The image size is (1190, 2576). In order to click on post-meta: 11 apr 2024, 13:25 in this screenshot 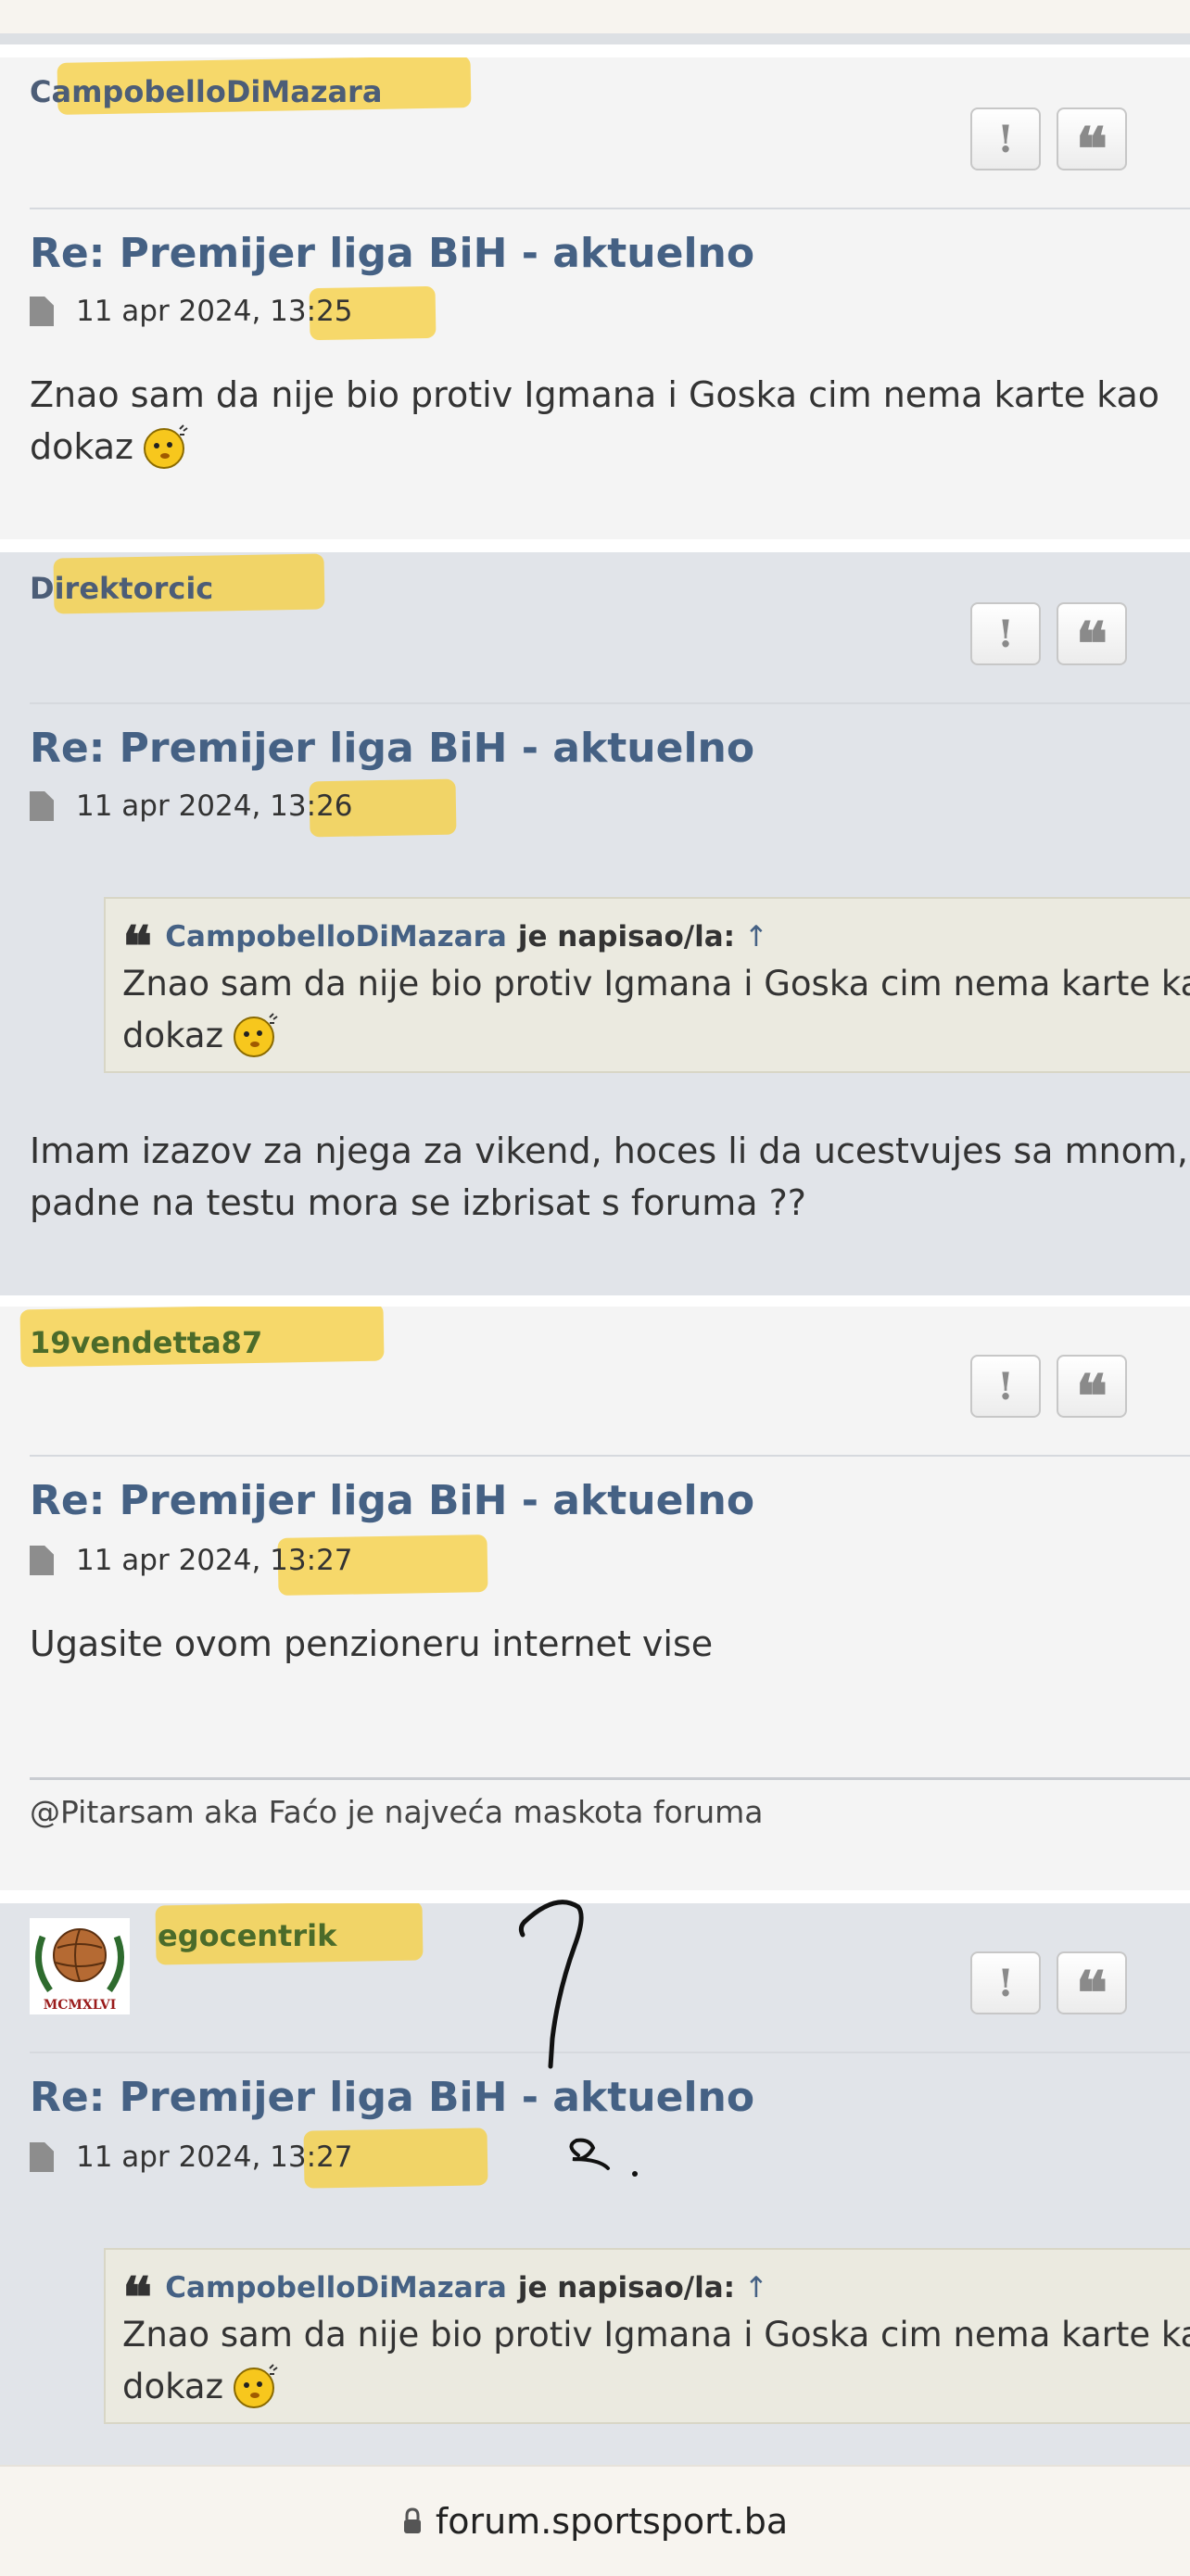, I will do `click(191, 311)`.